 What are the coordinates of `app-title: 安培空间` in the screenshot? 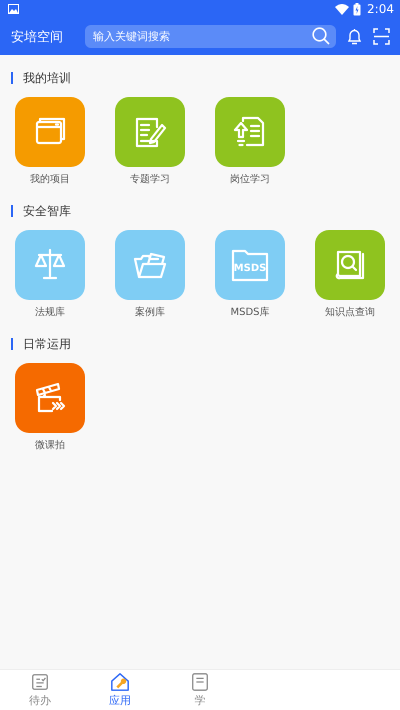 It's located at (37, 37).